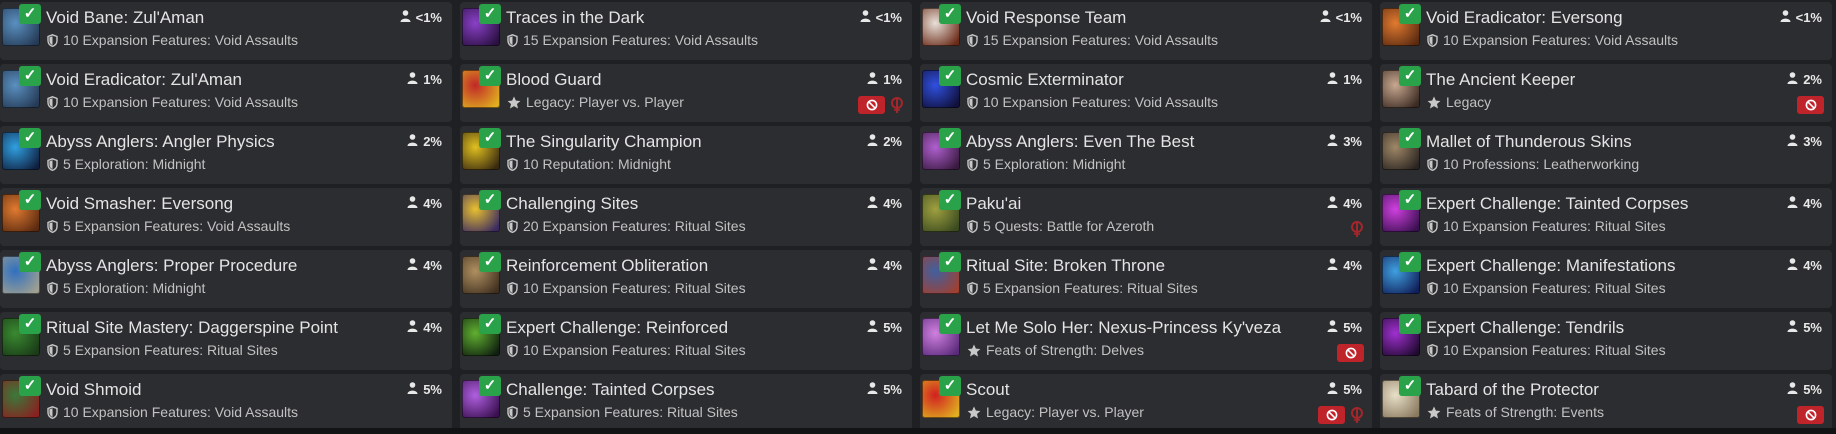 The image size is (1836, 434). I want to click on star-icon, so click(974, 412).